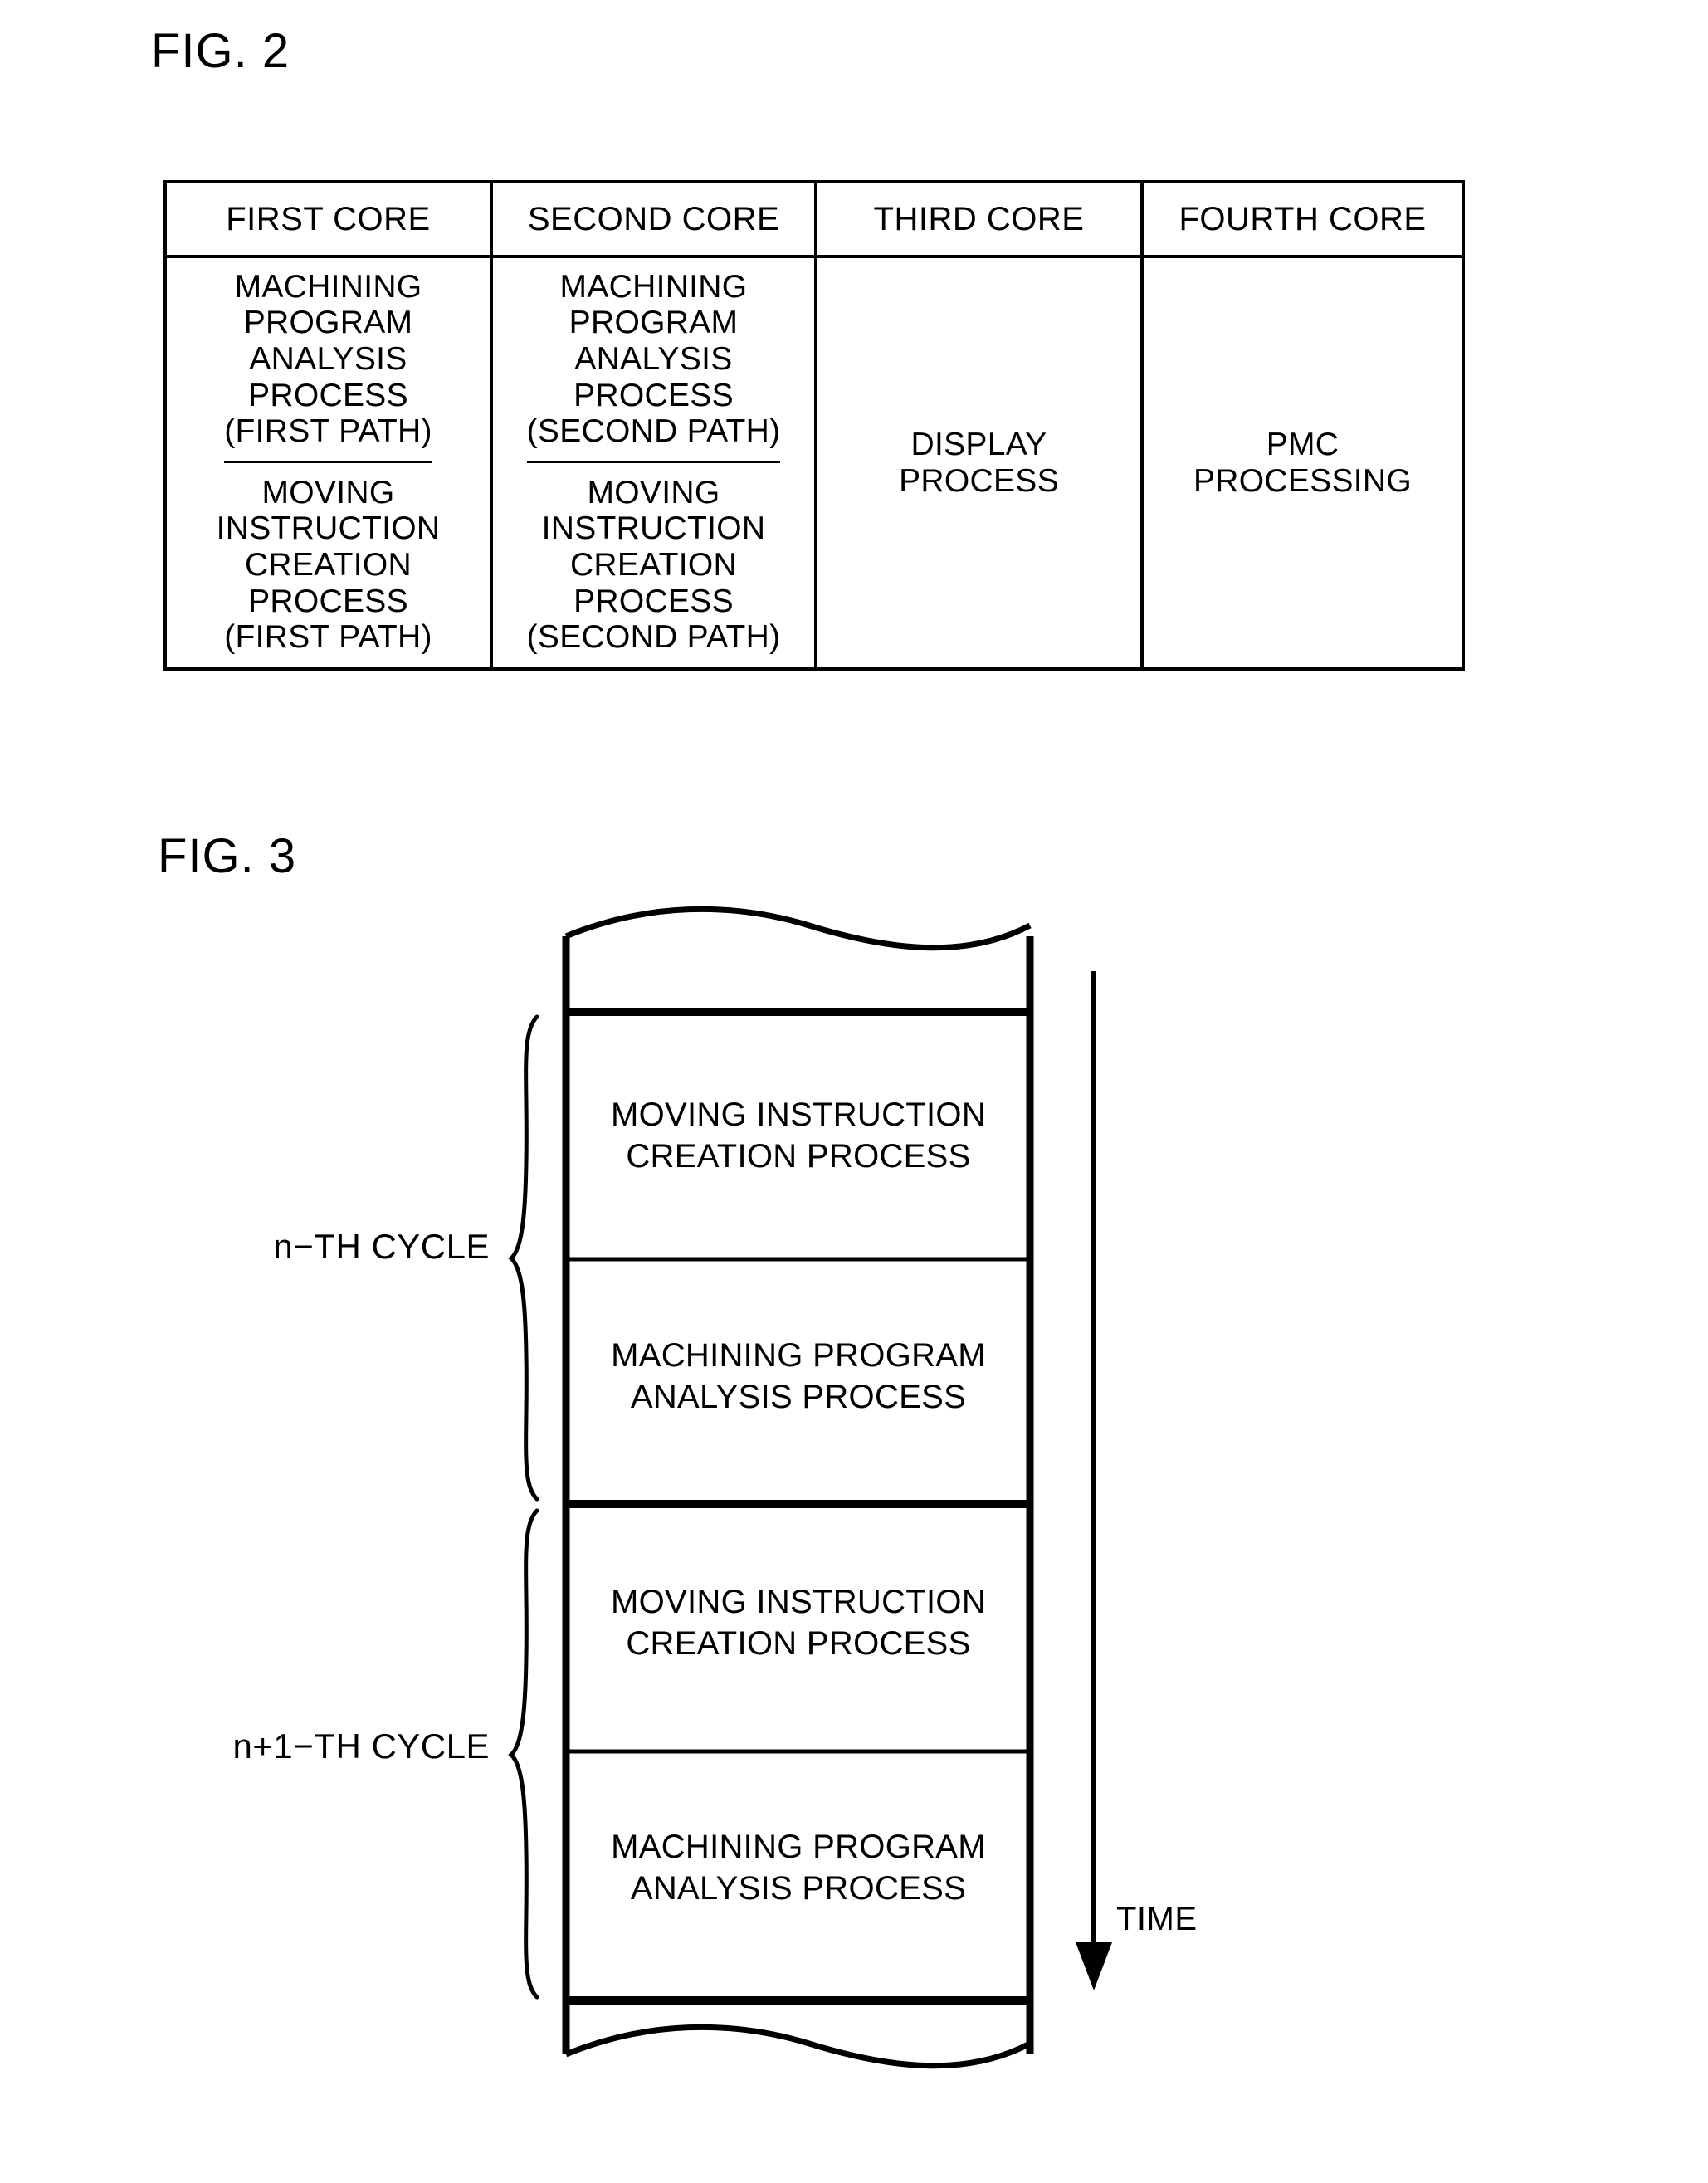  What do you see at coordinates (798, 1868) in the screenshot?
I see `timeline-block-machining-analysis-2: MACHINING PROGRAM ANALYSIS PROCESS` at bounding box center [798, 1868].